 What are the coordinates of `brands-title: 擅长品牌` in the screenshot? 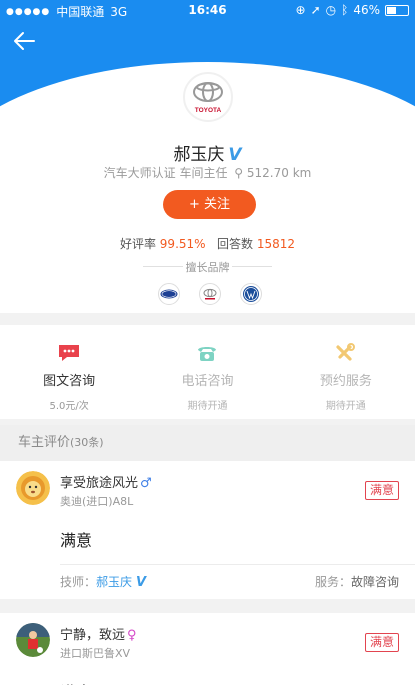 It's located at (207, 267).